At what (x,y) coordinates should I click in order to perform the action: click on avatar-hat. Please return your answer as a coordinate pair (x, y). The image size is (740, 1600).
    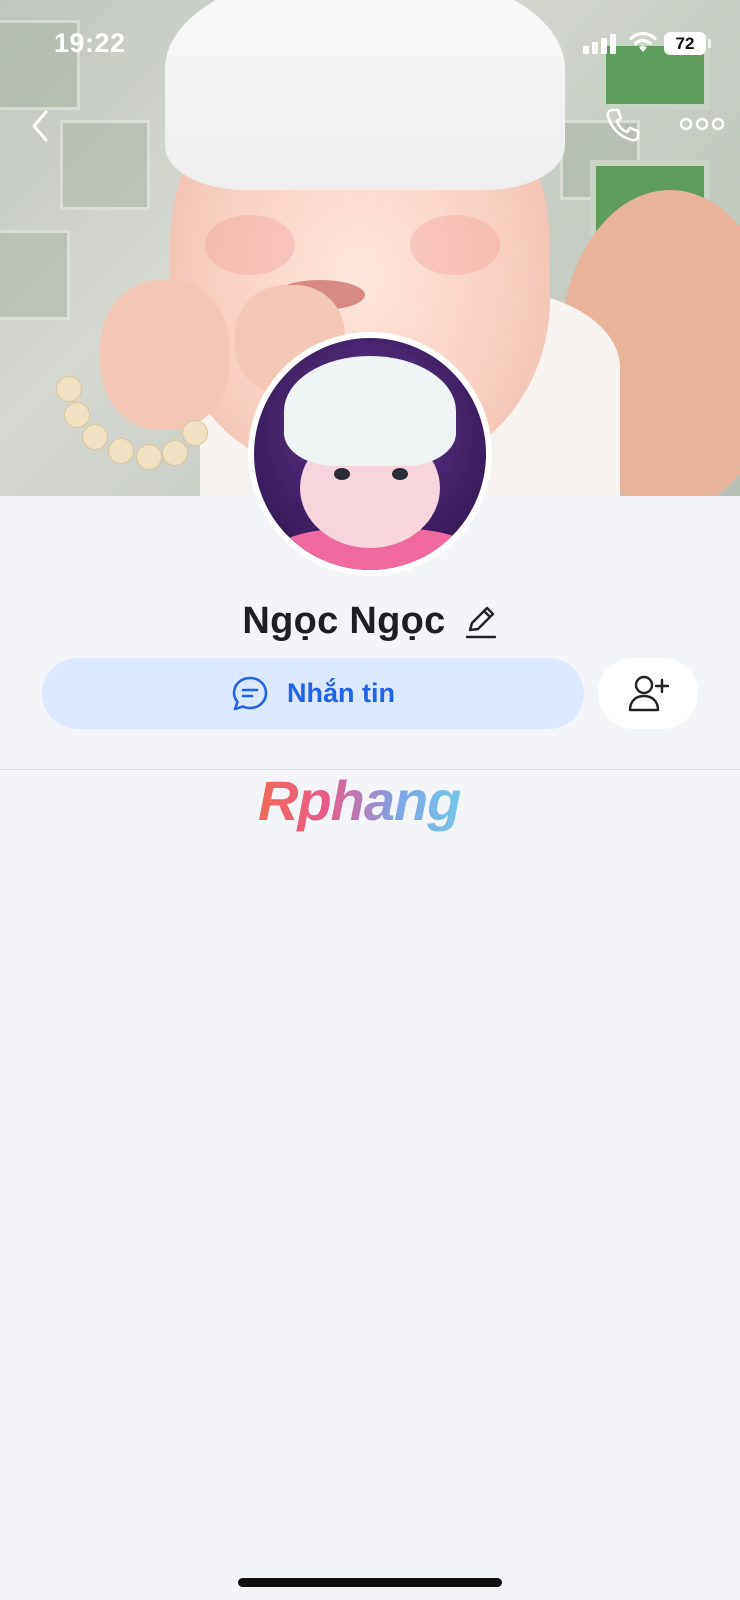
    Looking at the image, I should click on (370, 411).